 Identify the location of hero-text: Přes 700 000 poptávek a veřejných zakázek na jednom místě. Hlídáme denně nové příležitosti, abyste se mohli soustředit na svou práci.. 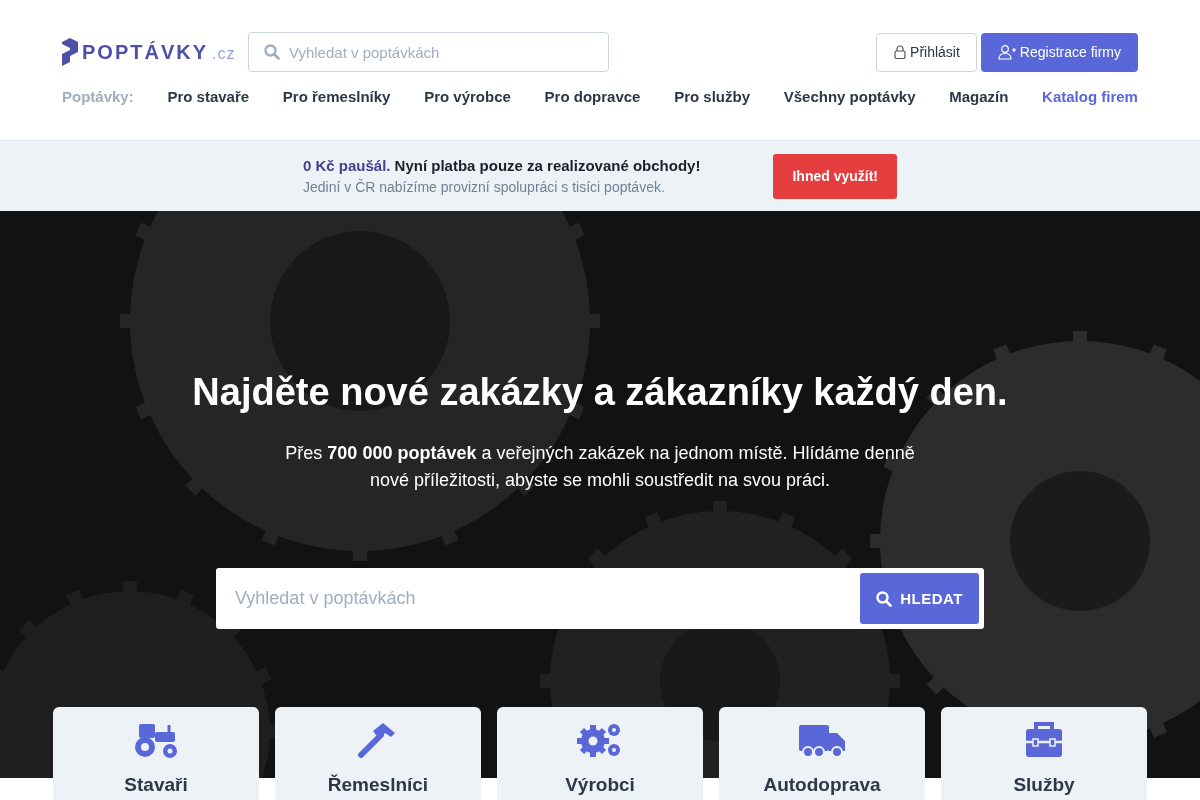
(600, 467).